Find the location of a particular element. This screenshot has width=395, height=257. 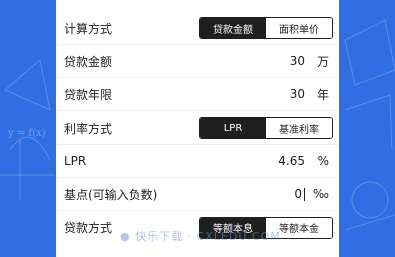

lpr-unit: % is located at coordinates (323, 161).